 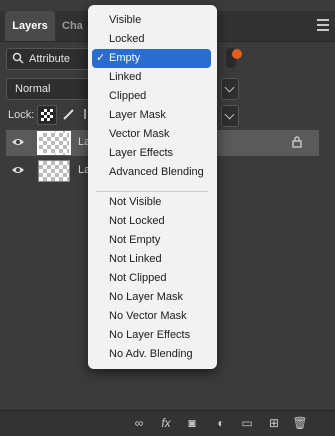 I want to click on mask-icon: ◙, so click(x=192, y=423).